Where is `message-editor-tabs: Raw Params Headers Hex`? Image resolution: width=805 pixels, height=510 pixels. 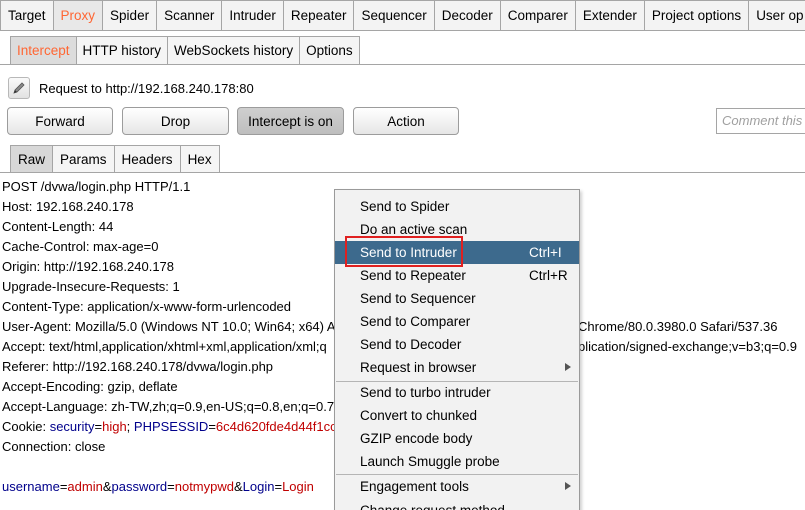 message-editor-tabs: Raw Params Headers Hex is located at coordinates (115, 158).